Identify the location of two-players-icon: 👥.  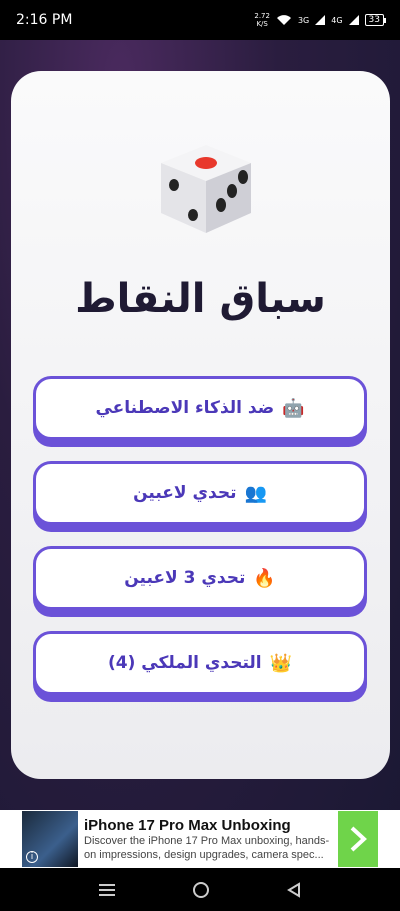
(255, 493).